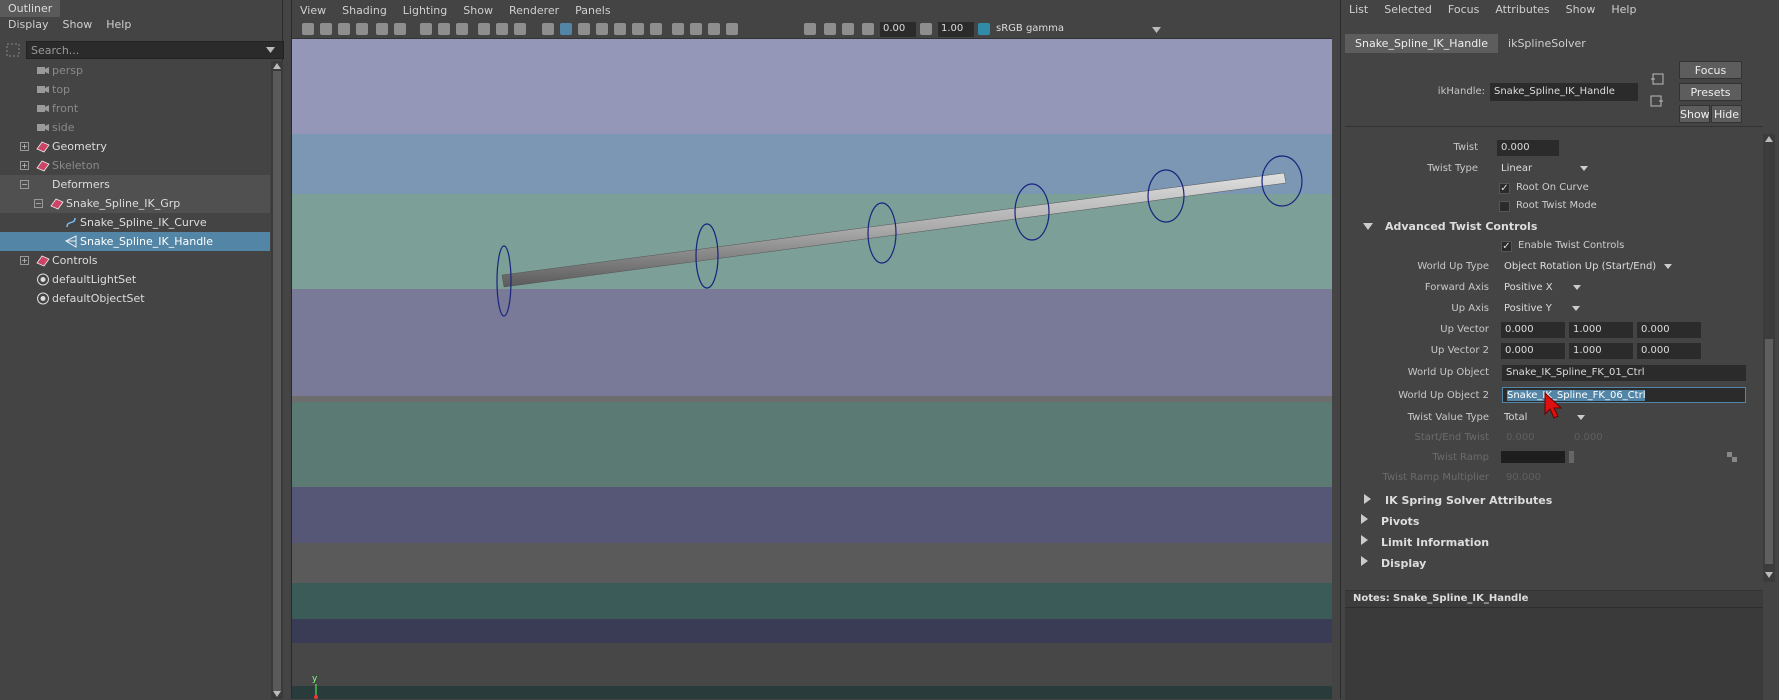 This screenshot has width=1779, height=700. What do you see at coordinates (1694, 114) in the screenshot?
I see `show-button: Show` at bounding box center [1694, 114].